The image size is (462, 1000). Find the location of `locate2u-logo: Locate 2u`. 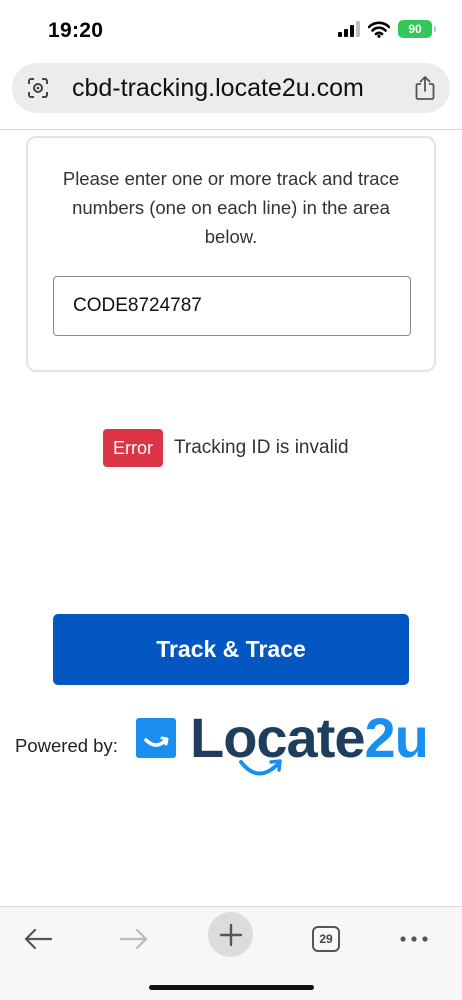

locate2u-logo: Locate 2u is located at coordinates (309, 742).